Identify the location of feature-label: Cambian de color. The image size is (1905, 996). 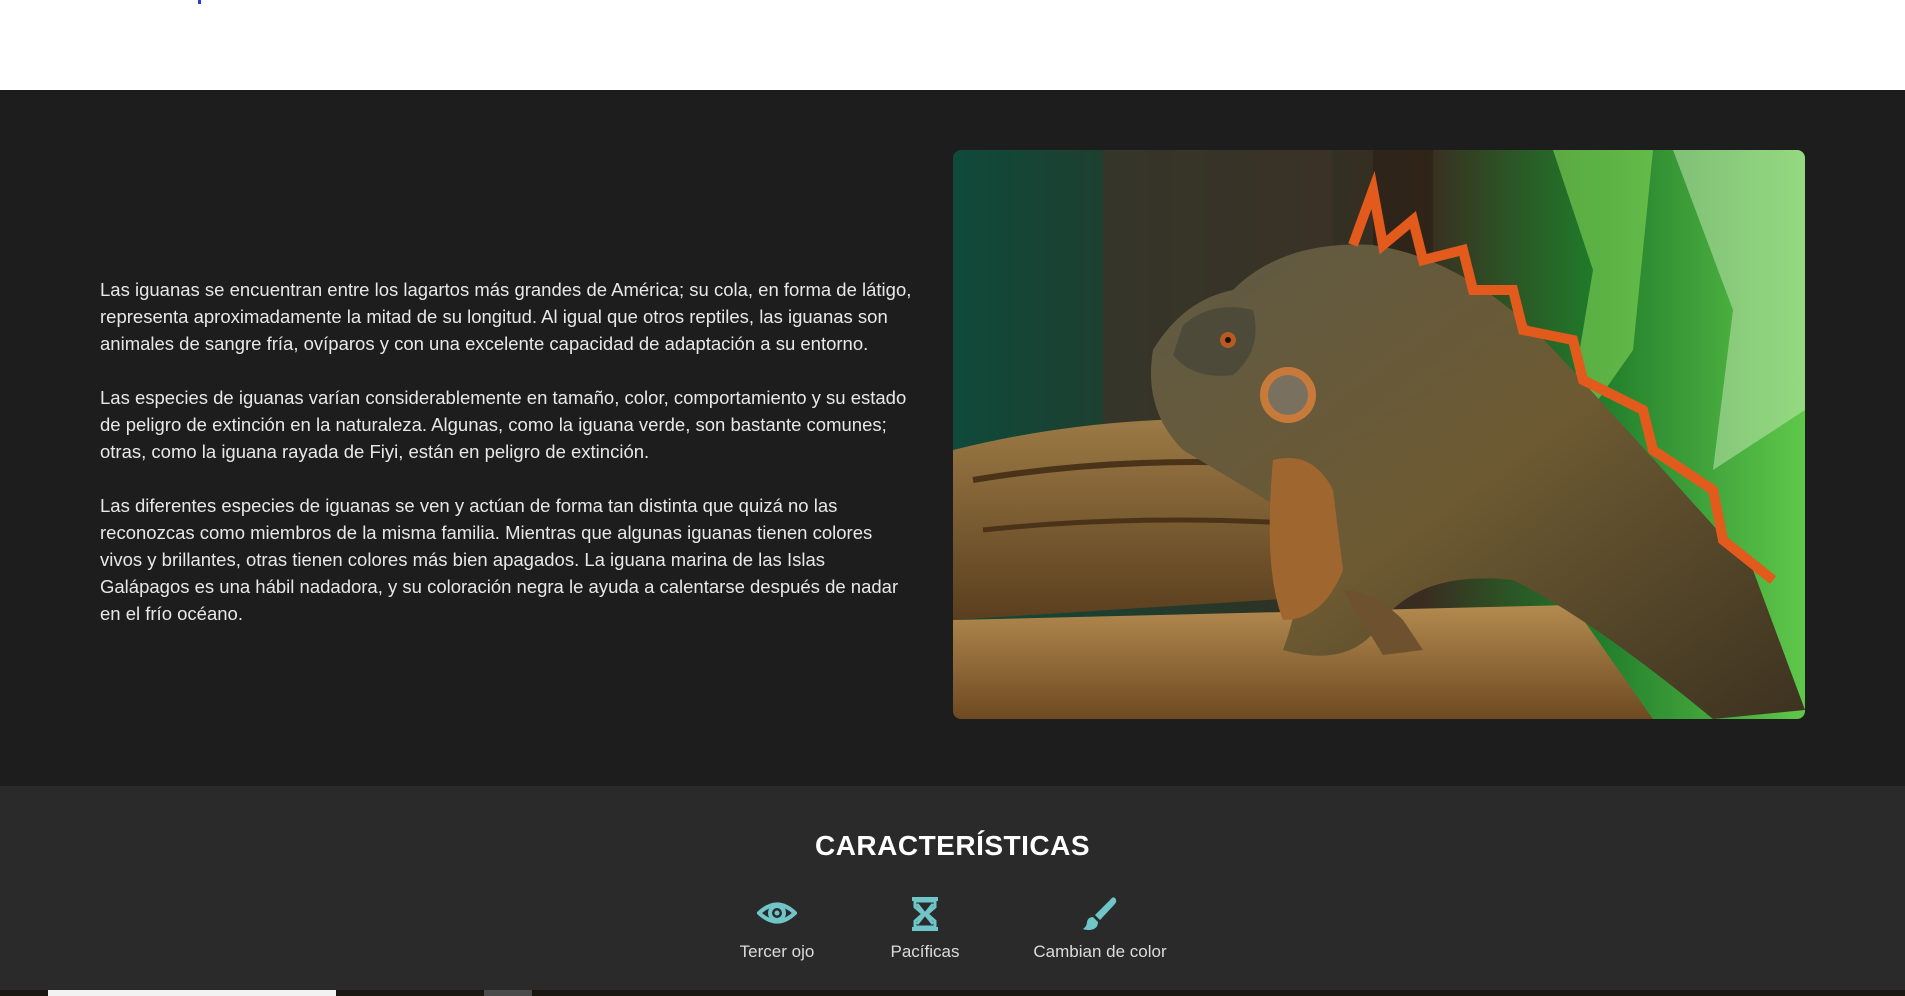
(1100, 951).